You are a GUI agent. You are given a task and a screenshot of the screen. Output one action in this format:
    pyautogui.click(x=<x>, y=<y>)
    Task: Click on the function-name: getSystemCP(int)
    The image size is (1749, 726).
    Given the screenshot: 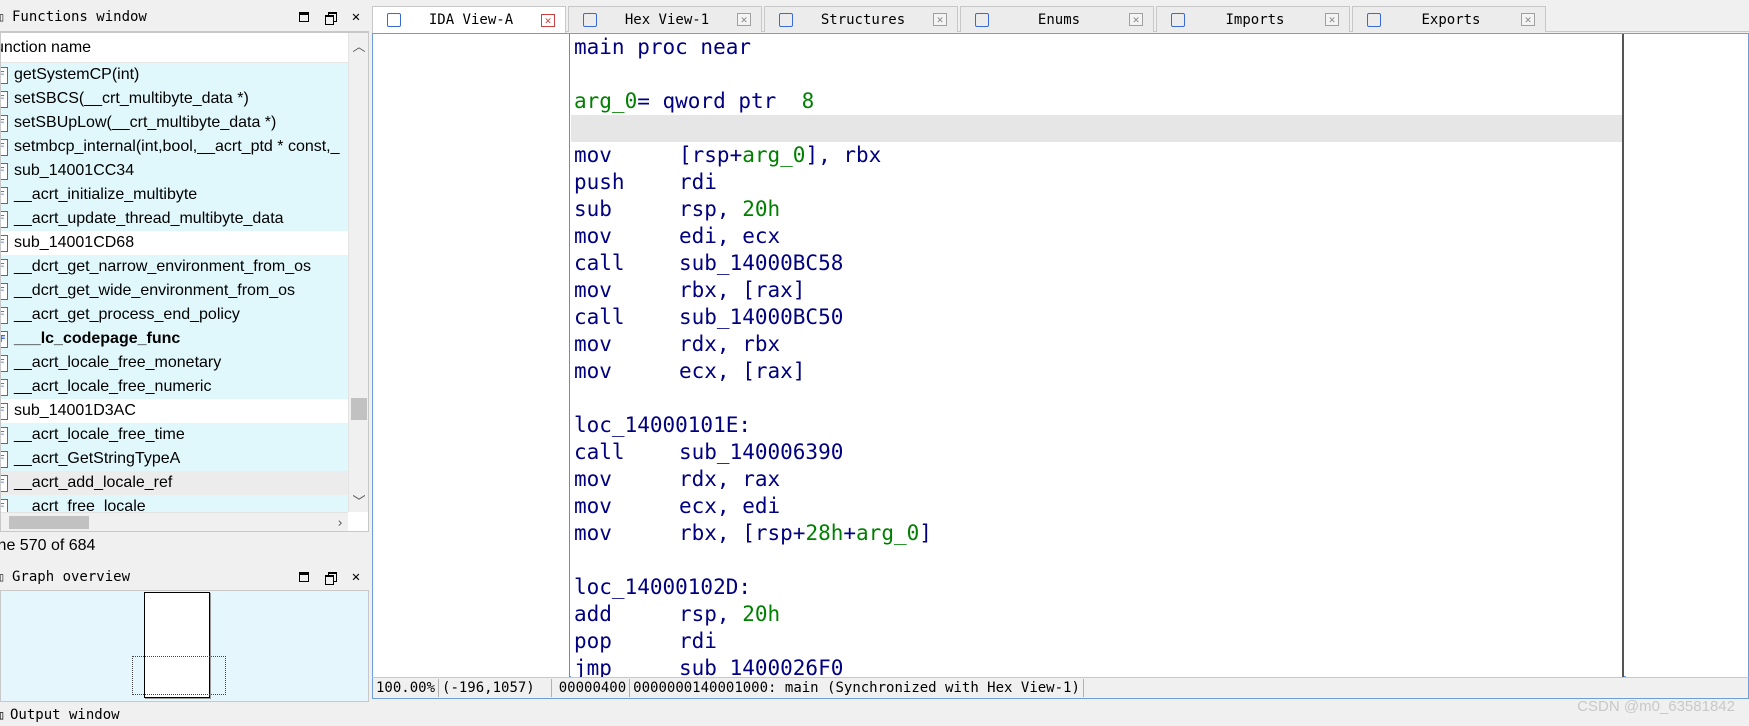 What is the action you would take?
    pyautogui.click(x=77, y=74)
    